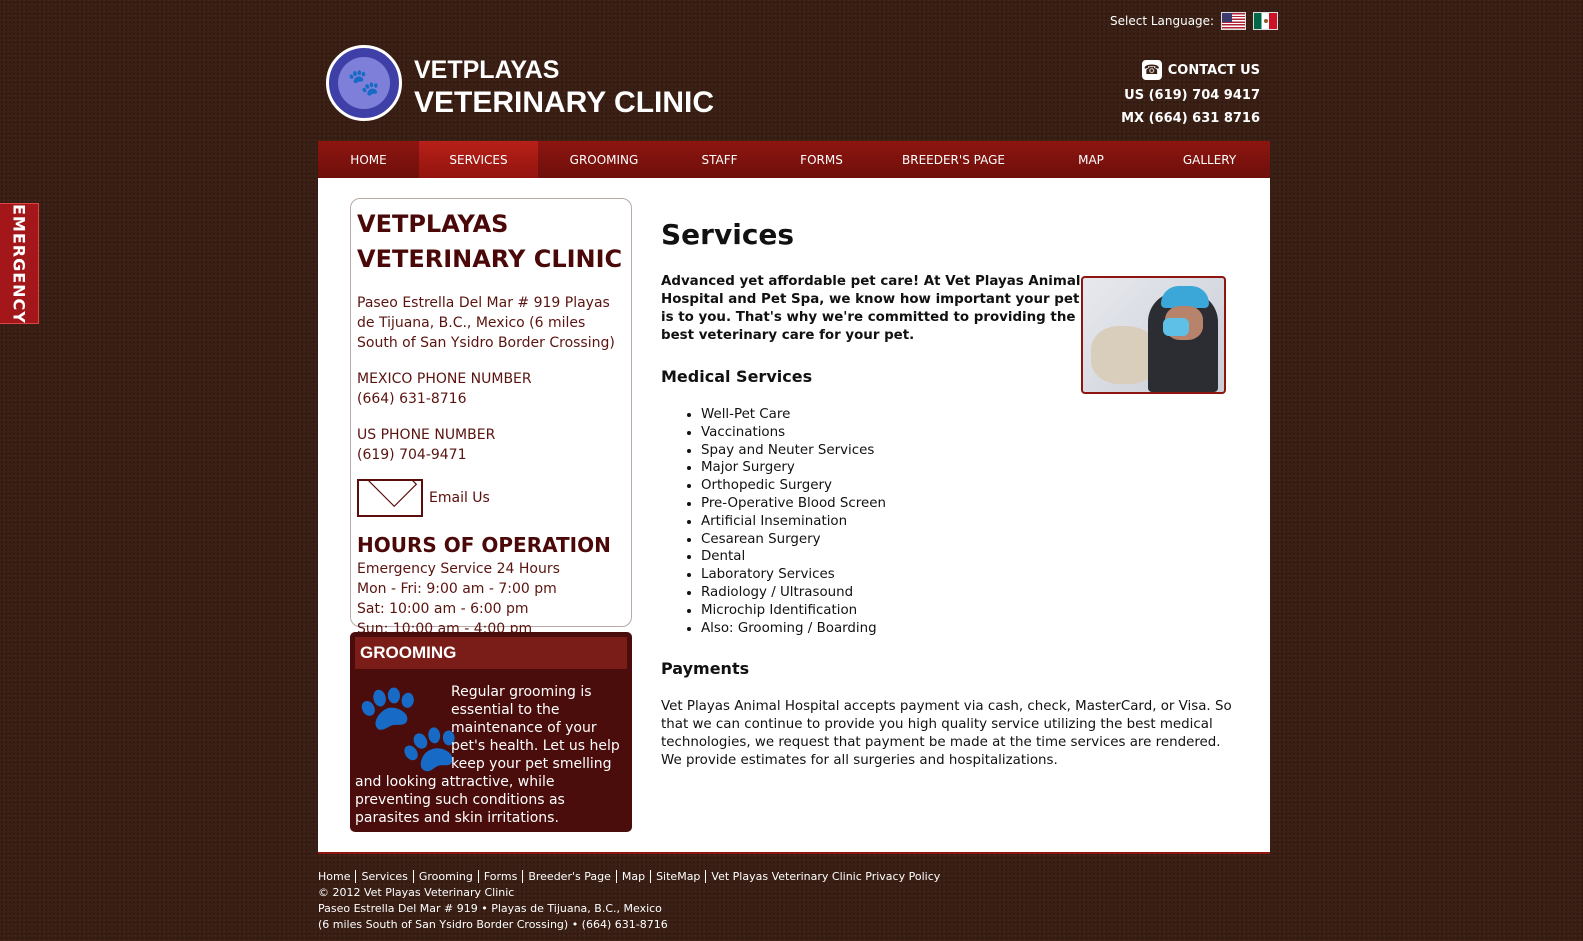 This screenshot has height=941, width=1583. What do you see at coordinates (491, 498) in the screenshot?
I see `email-us-link: Email Us` at bounding box center [491, 498].